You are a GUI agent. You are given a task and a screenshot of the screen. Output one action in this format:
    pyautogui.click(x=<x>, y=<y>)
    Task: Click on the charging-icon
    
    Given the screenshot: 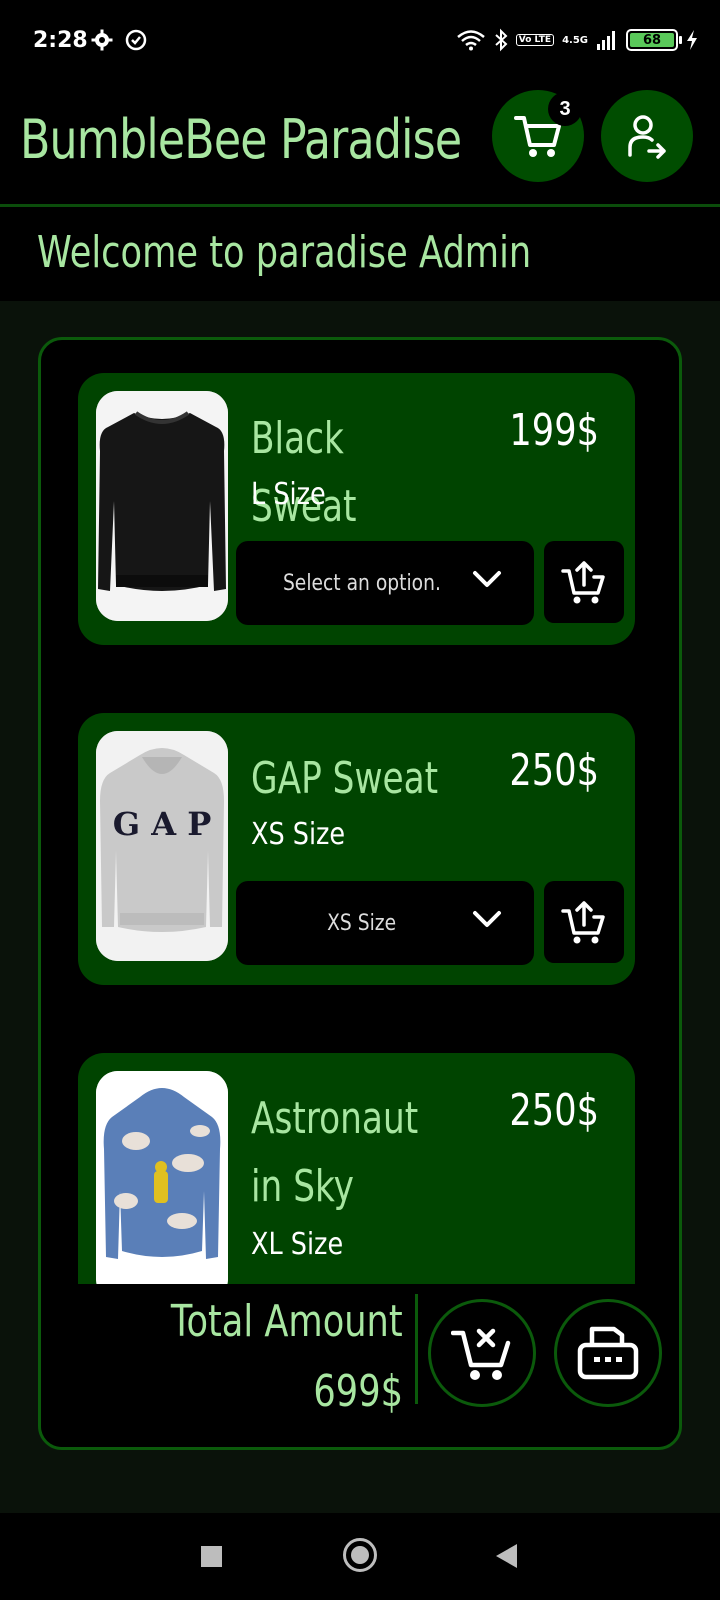 What is the action you would take?
    pyautogui.click(x=692, y=40)
    